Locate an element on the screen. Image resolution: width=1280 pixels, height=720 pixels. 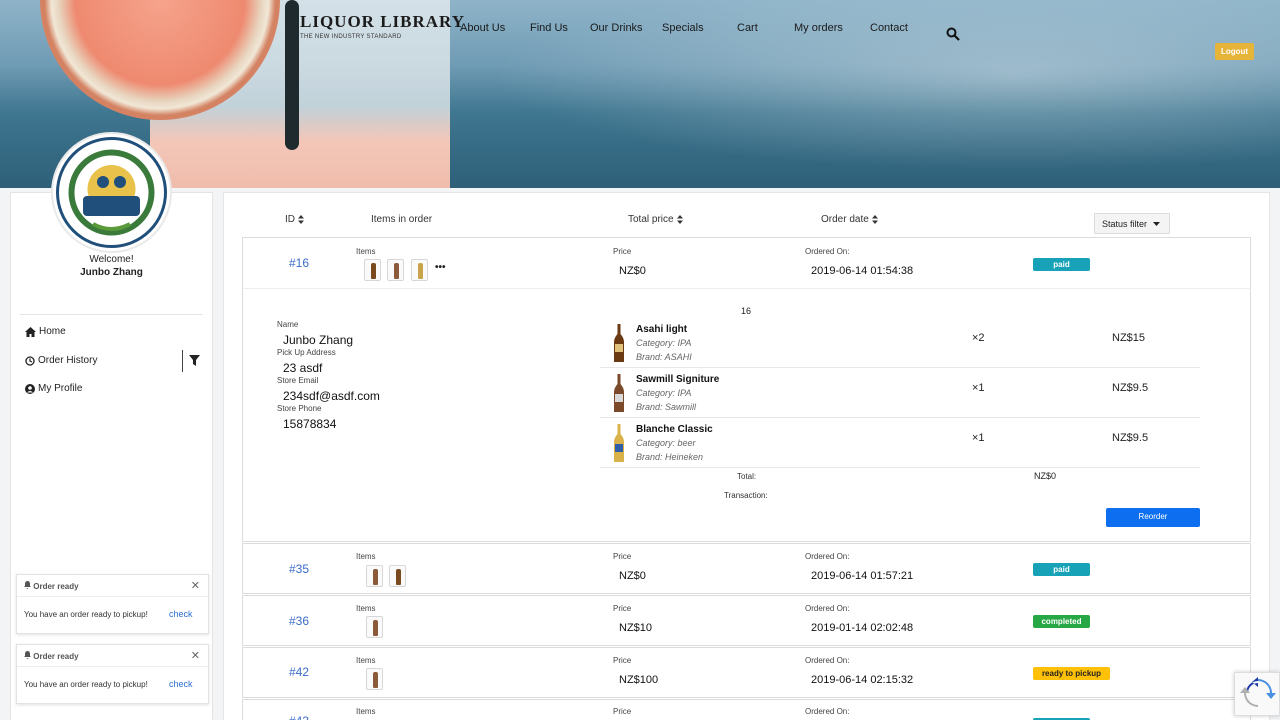
caret-down-icon is located at coordinates (1156, 224).